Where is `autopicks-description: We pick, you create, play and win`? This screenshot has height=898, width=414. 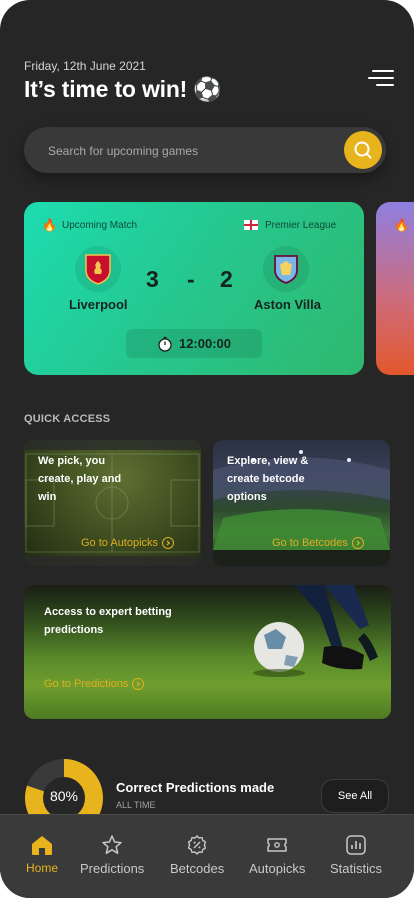
autopicks-description: We pick, you create, play and win is located at coordinates (80, 479).